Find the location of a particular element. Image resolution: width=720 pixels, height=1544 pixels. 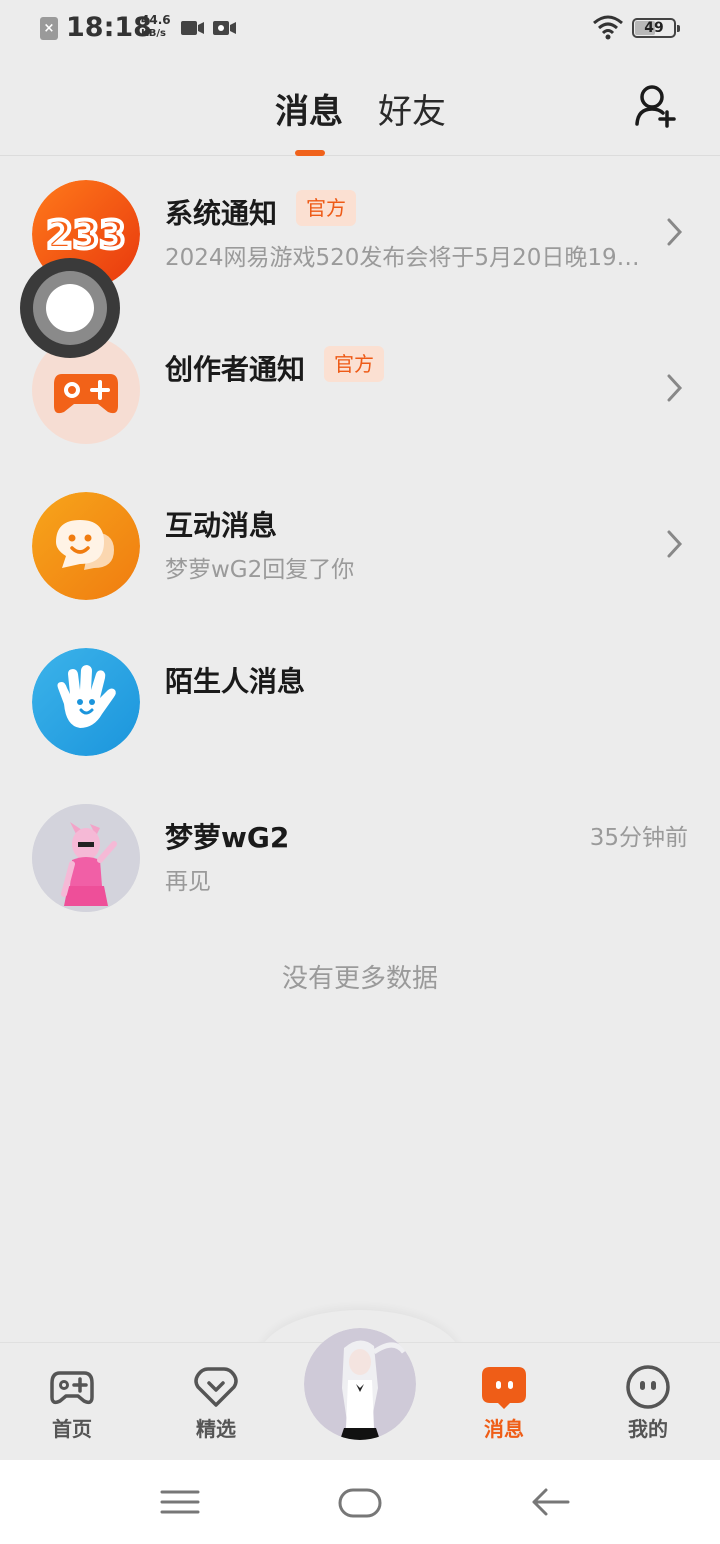

menu-icon is located at coordinates (180, 1502).